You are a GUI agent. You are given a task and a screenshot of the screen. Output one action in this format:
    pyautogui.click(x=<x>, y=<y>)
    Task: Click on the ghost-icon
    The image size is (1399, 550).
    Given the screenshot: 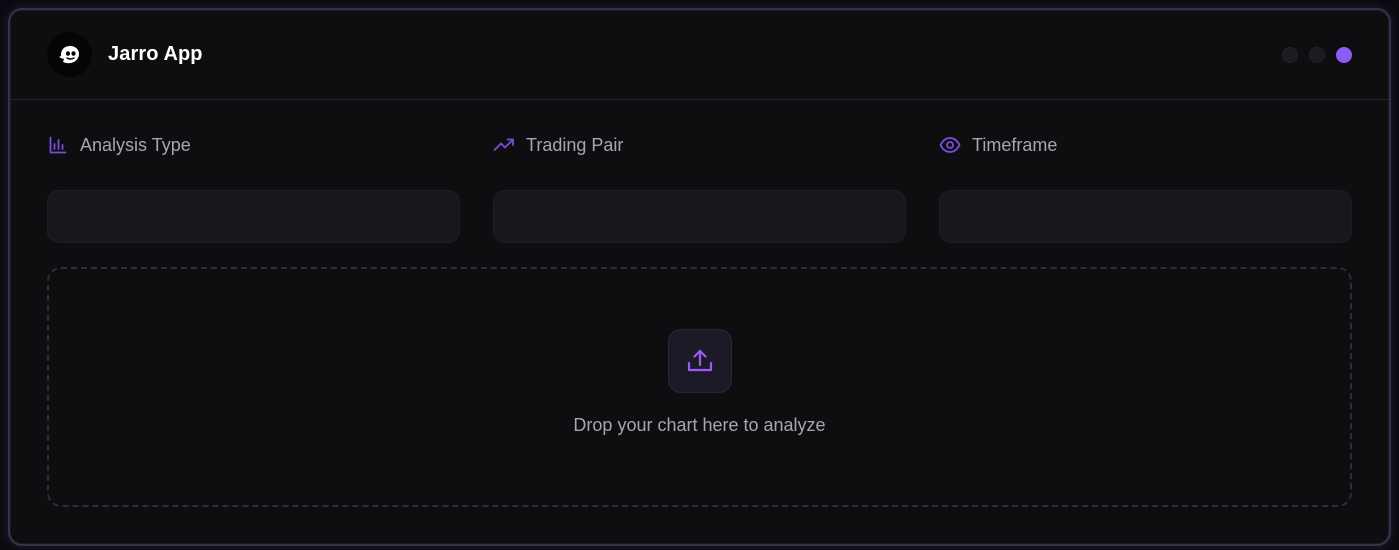 What is the action you would take?
    pyautogui.click(x=69, y=54)
    